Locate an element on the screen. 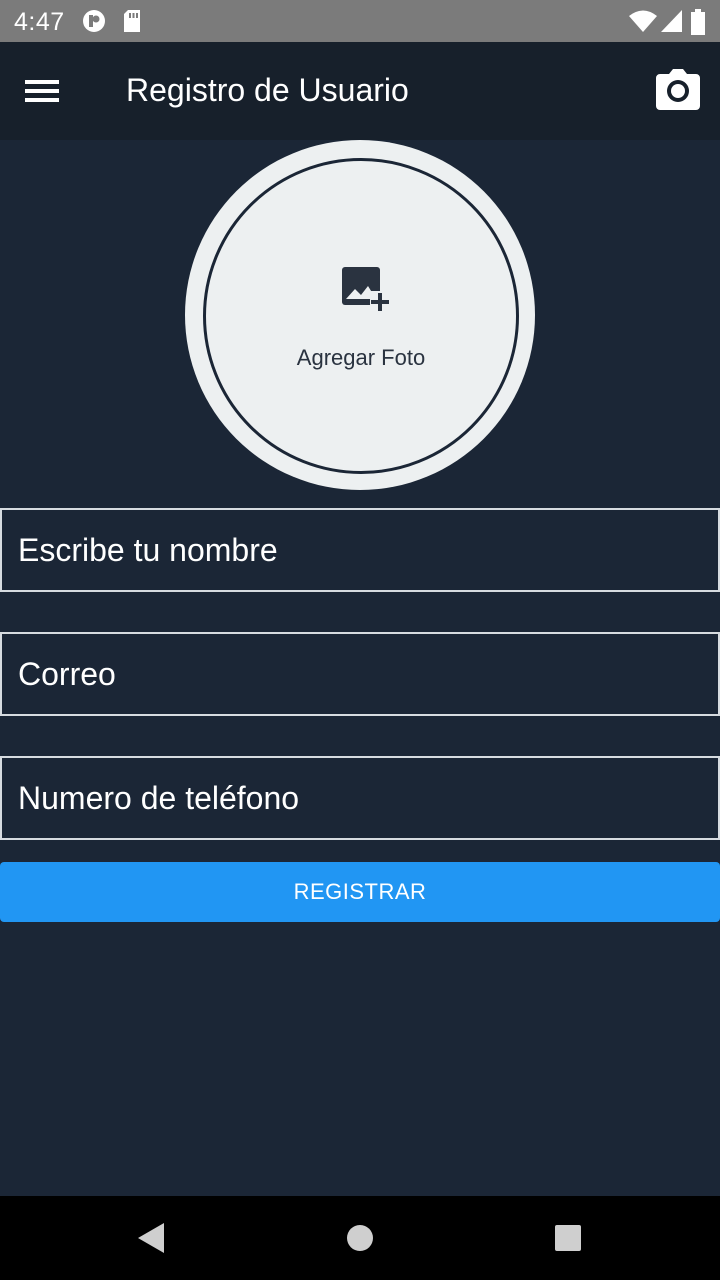 The width and height of the screenshot is (720, 1280). signal-icon is located at coordinates (672, 23).